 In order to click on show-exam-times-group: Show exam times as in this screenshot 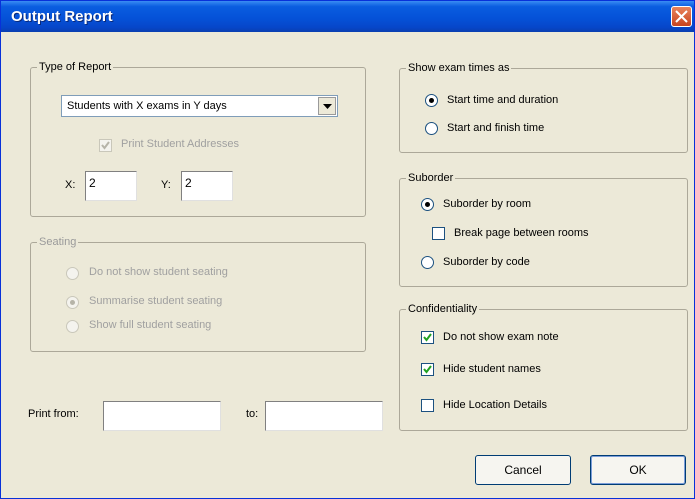, I will do `click(543, 107)`.